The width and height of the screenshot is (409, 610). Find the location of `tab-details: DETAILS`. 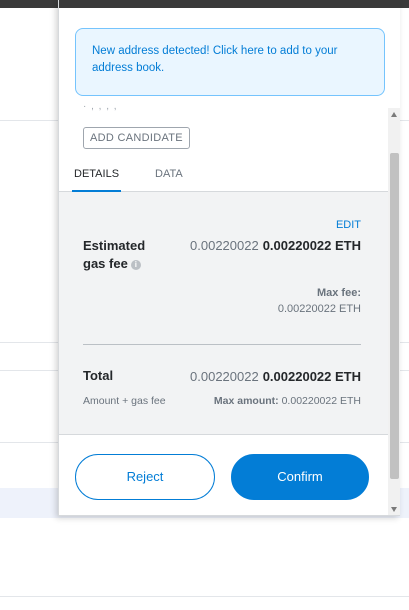

tab-details: DETAILS is located at coordinates (97, 174).